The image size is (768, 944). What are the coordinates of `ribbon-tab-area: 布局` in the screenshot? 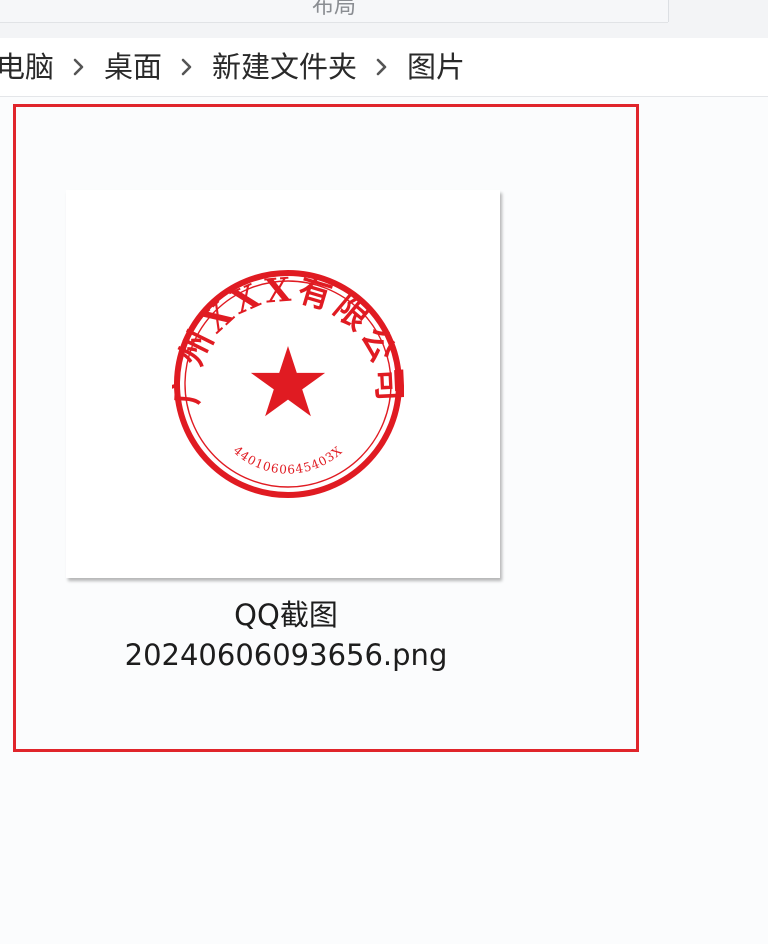 It's located at (334, 11).